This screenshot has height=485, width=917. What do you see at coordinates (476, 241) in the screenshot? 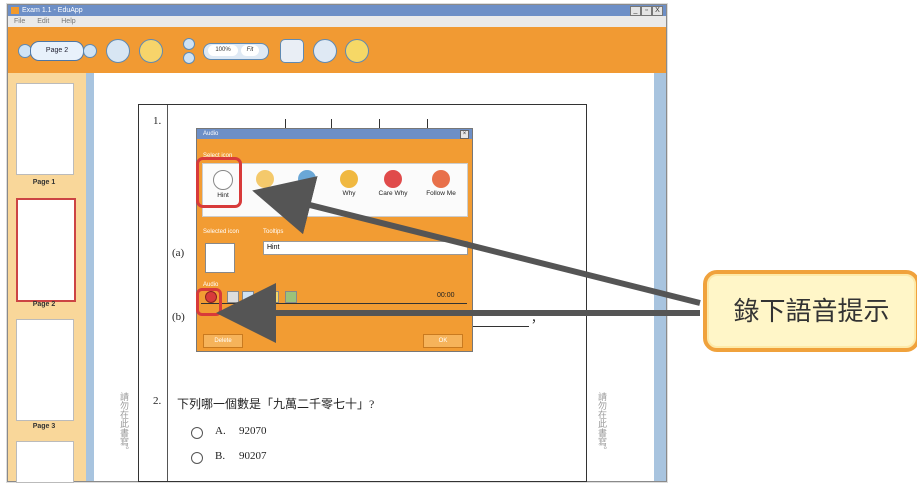
I see `arrow-to-hint` at bounding box center [476, 241].